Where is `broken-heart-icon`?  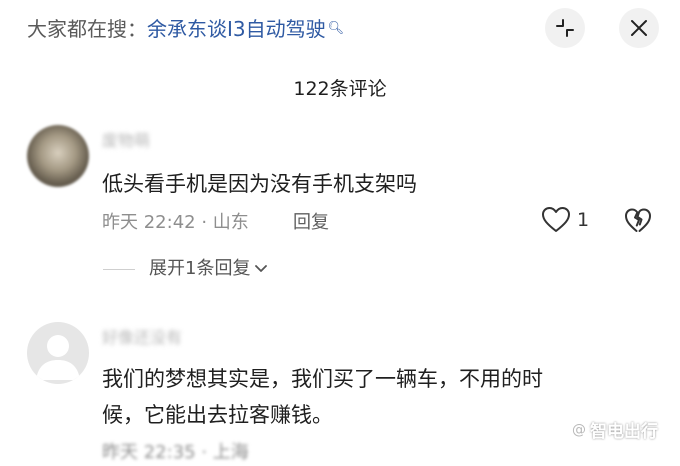
broken-heart-icon is located at coordinates (638, 220).